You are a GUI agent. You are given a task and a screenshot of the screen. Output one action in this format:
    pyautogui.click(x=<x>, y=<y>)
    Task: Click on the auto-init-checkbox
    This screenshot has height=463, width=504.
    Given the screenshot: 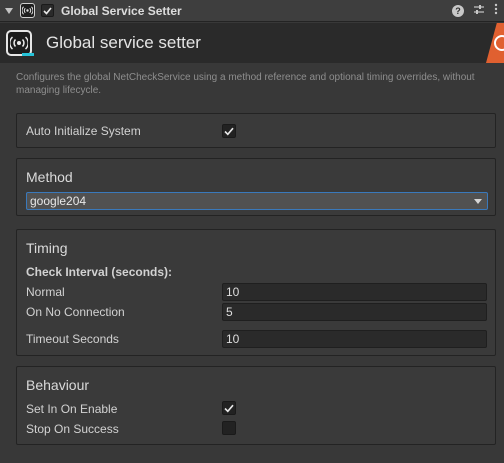 What is the action you would take?
    pyautogui.click(x=229, y=131)
    